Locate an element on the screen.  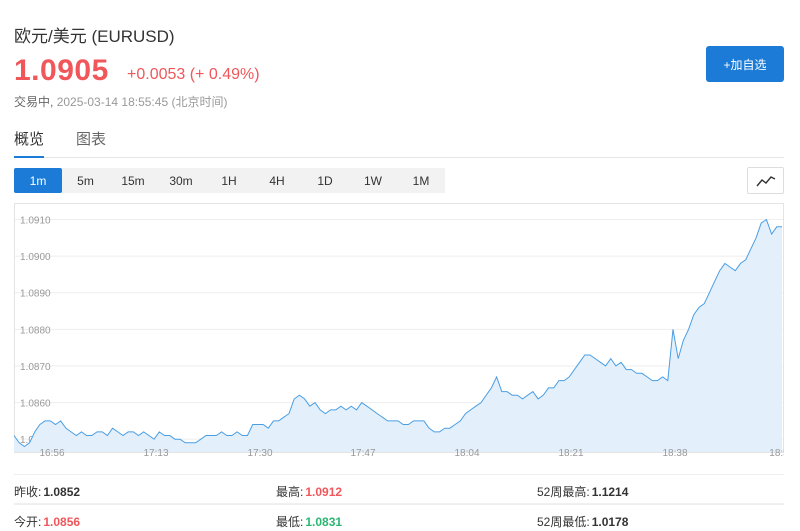
chart-type-toggle is located at coordinates (765, 180).